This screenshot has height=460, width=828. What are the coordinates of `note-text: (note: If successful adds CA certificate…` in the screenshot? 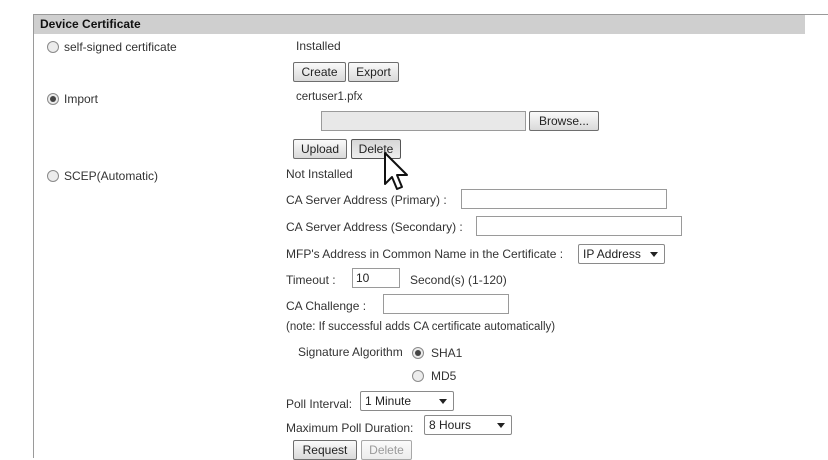 It's located at (421, 327).